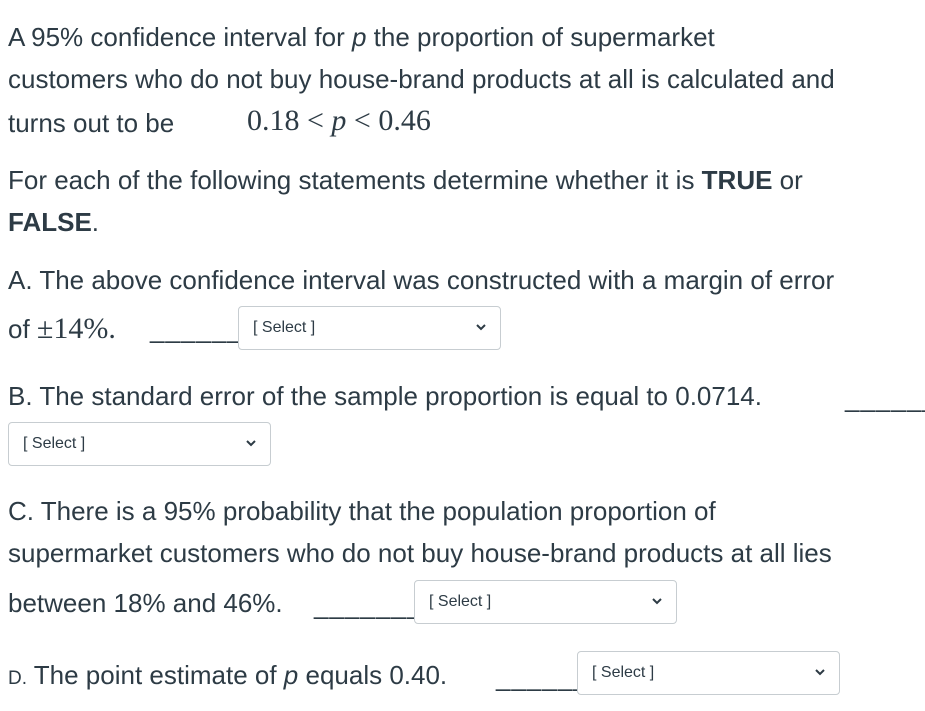 The width and height of the screenshot is (925, 711). I want to click on question-d-line-1: D. The point estimate of p equals 0.40., so click(227, 675).